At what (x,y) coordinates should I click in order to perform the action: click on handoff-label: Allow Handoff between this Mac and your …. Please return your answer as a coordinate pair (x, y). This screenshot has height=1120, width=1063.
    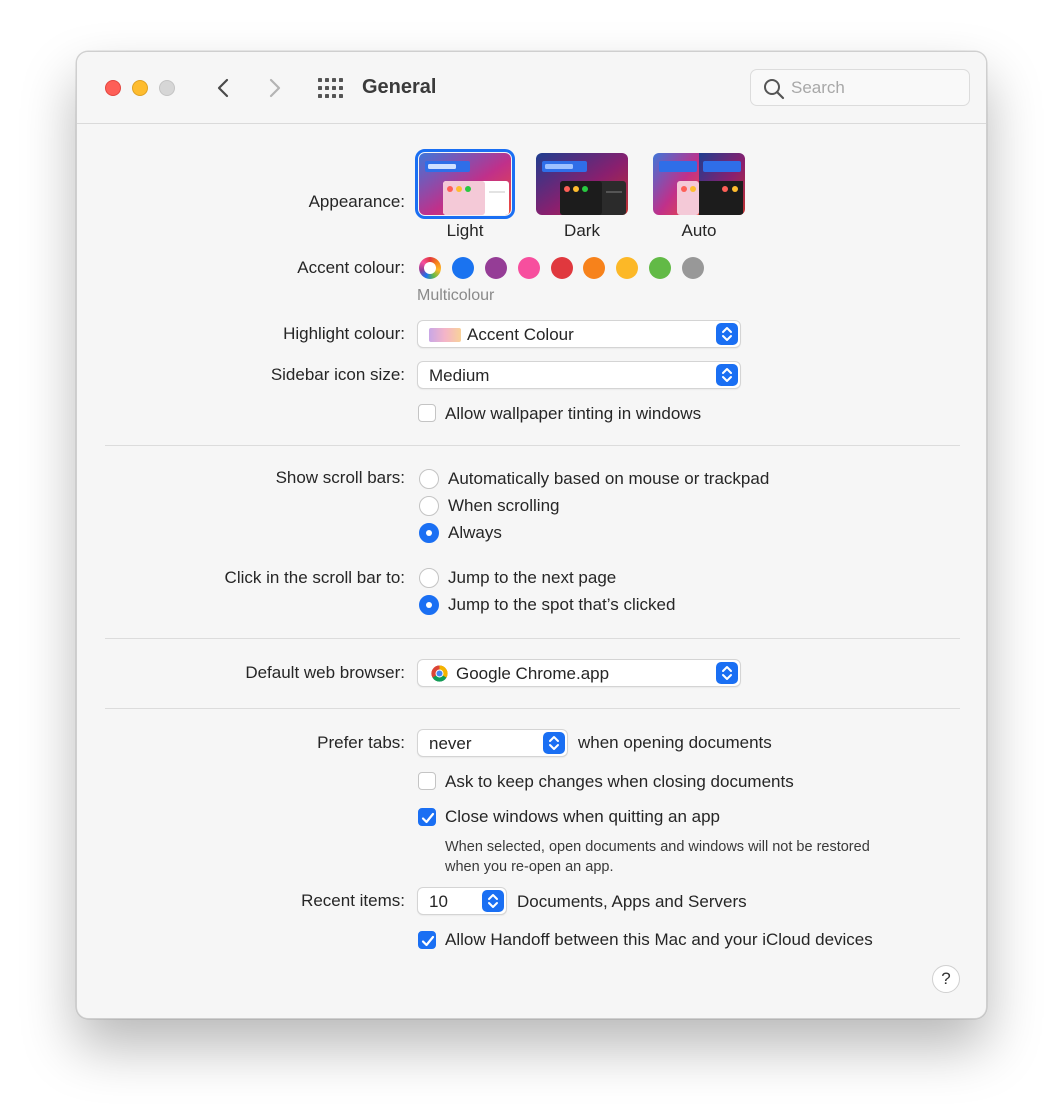
    Looking at the image, I should click on (659, 939).